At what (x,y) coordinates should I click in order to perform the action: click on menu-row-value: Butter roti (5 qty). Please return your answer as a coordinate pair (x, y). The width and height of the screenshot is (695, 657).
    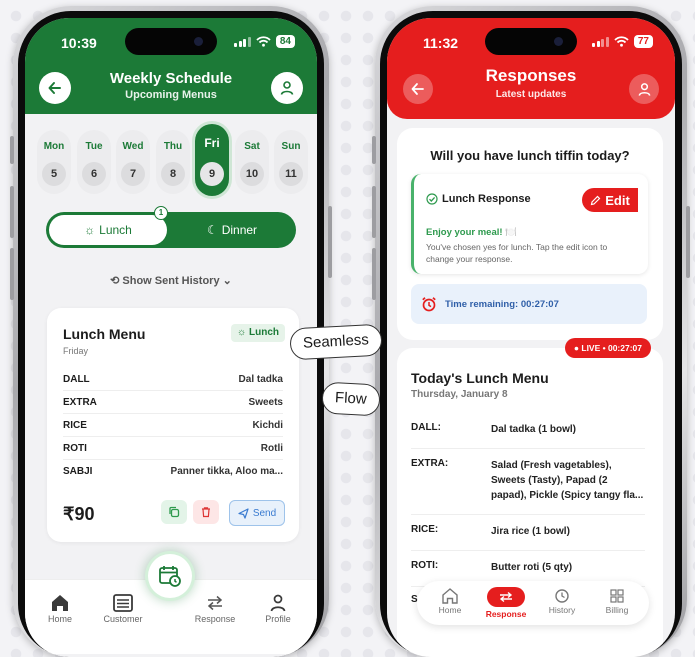
    Looking at the image, I should click on (532, 567).